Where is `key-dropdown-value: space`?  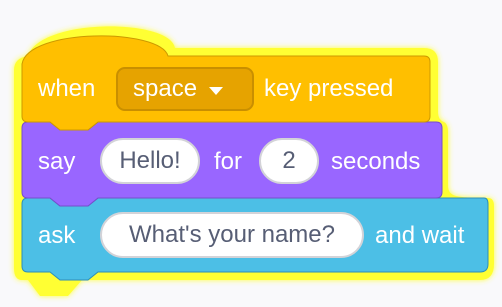
key-dropdown-value: space is located at coordinates (165, 88).